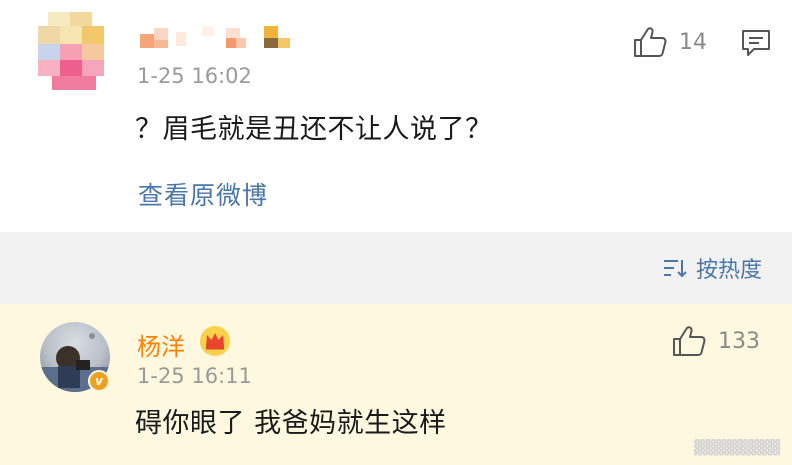 Image resolution: width=792 pixels, height=465 pixels. What do you see at coordinates (716, 341) in the screenshot?
I see `like-button: 133` at bounding box center [716, 341].